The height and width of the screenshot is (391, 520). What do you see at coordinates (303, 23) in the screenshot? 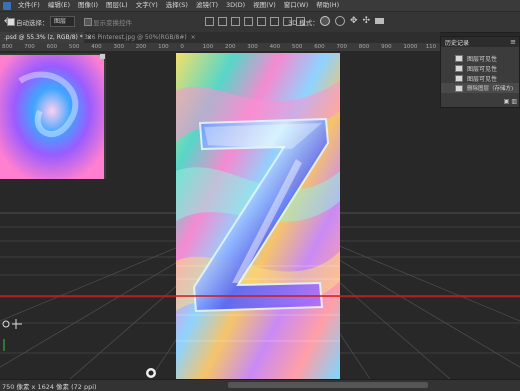
I see `3d-mode-label: 3D 模式：` at bounding box center [303, 23].